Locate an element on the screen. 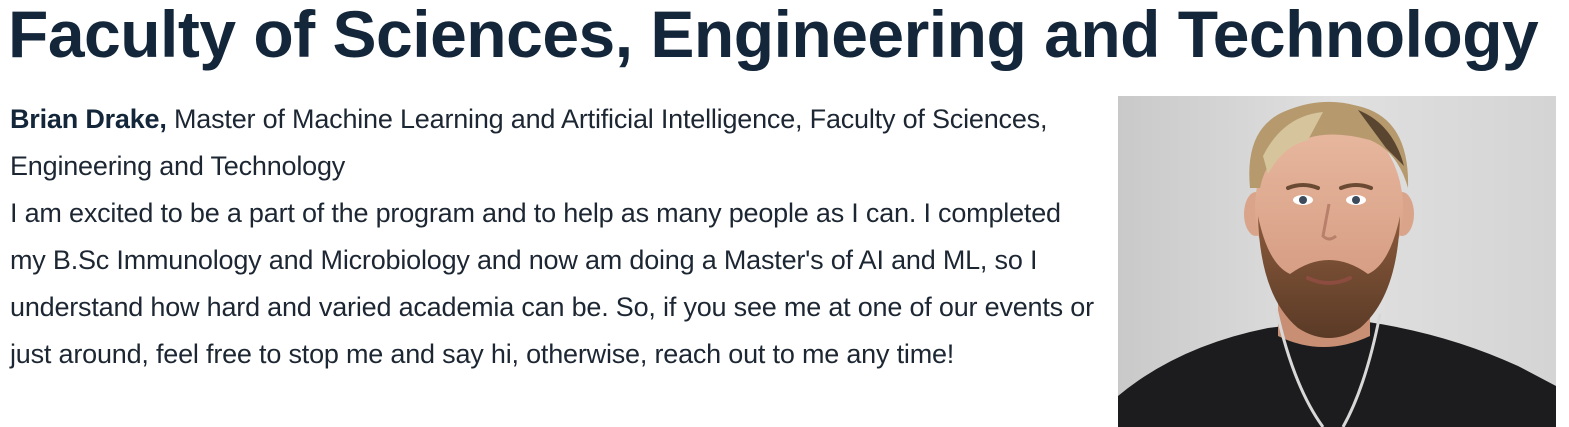 The height and width of the screenshot is (427, 1569). profile-name: Brian Drake, is located at coordinates (88, 119).